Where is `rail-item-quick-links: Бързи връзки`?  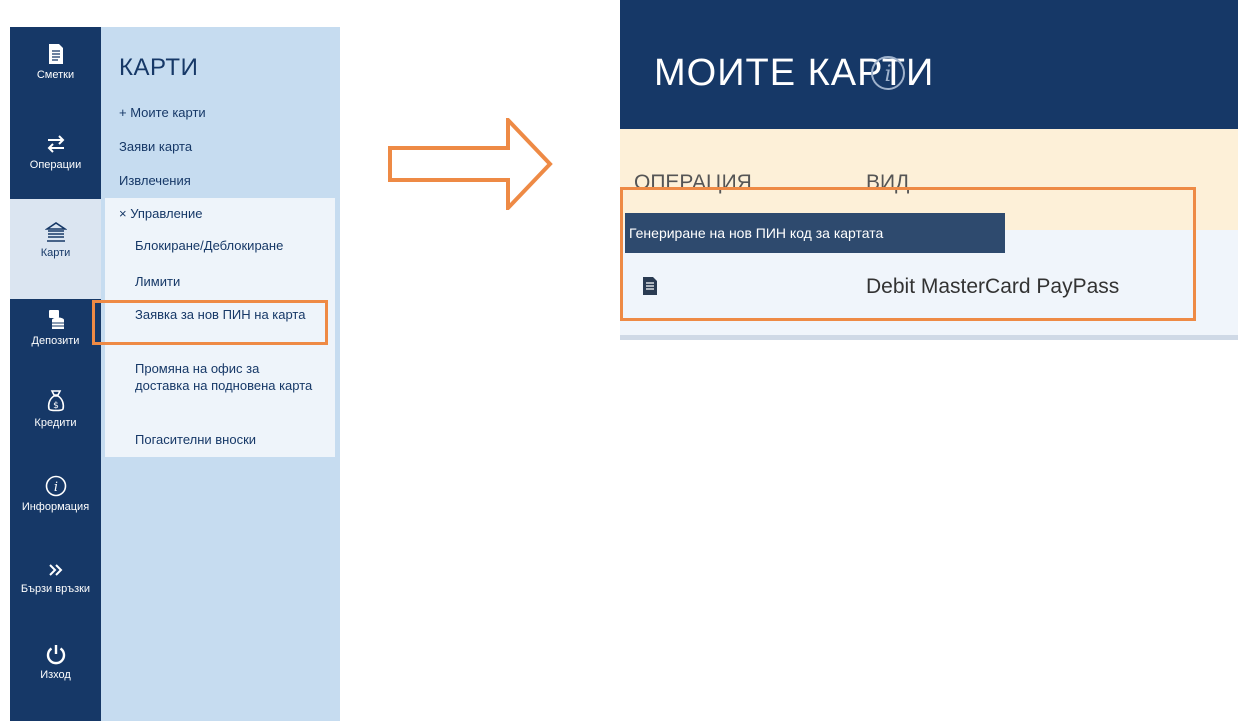 rail-item-quick-links: Бързи връзки is located at coordinates (55, 586).